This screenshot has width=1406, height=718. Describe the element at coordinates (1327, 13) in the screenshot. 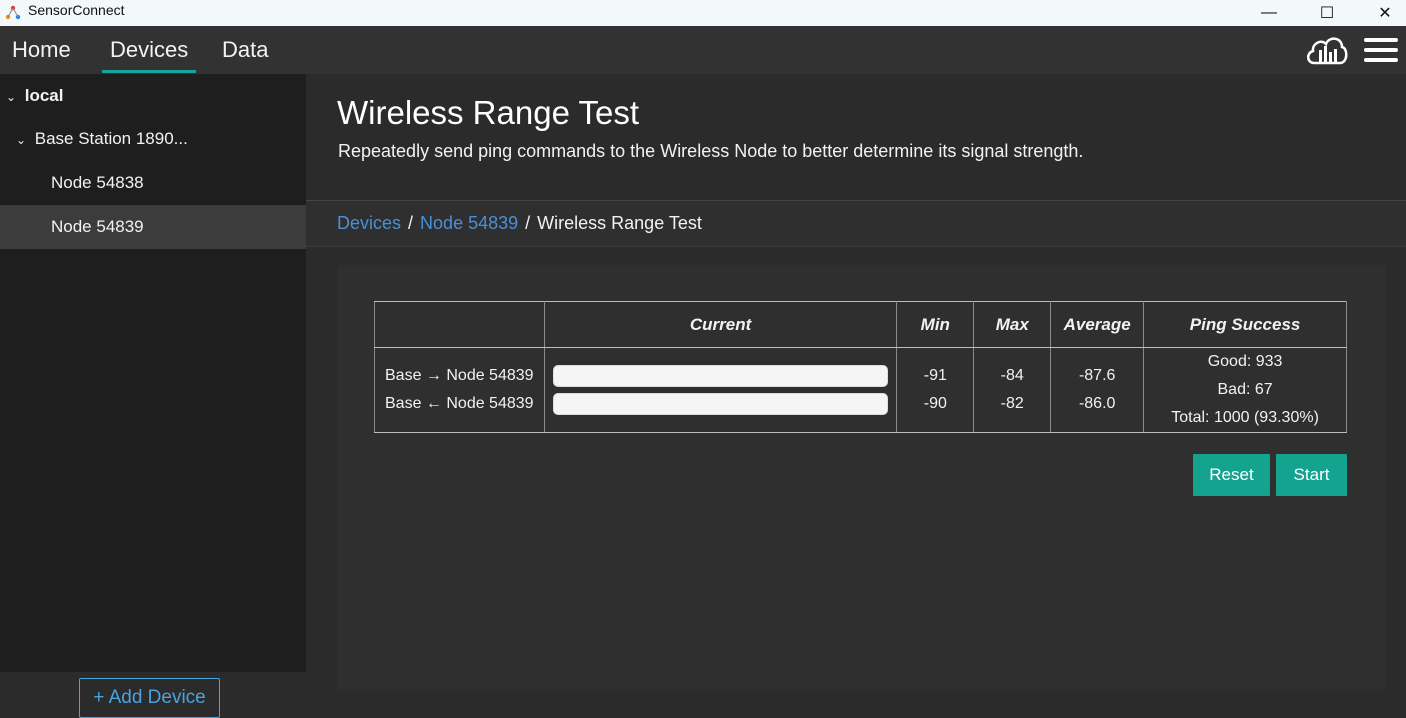

I see `maximize-button: ☐` at that location.